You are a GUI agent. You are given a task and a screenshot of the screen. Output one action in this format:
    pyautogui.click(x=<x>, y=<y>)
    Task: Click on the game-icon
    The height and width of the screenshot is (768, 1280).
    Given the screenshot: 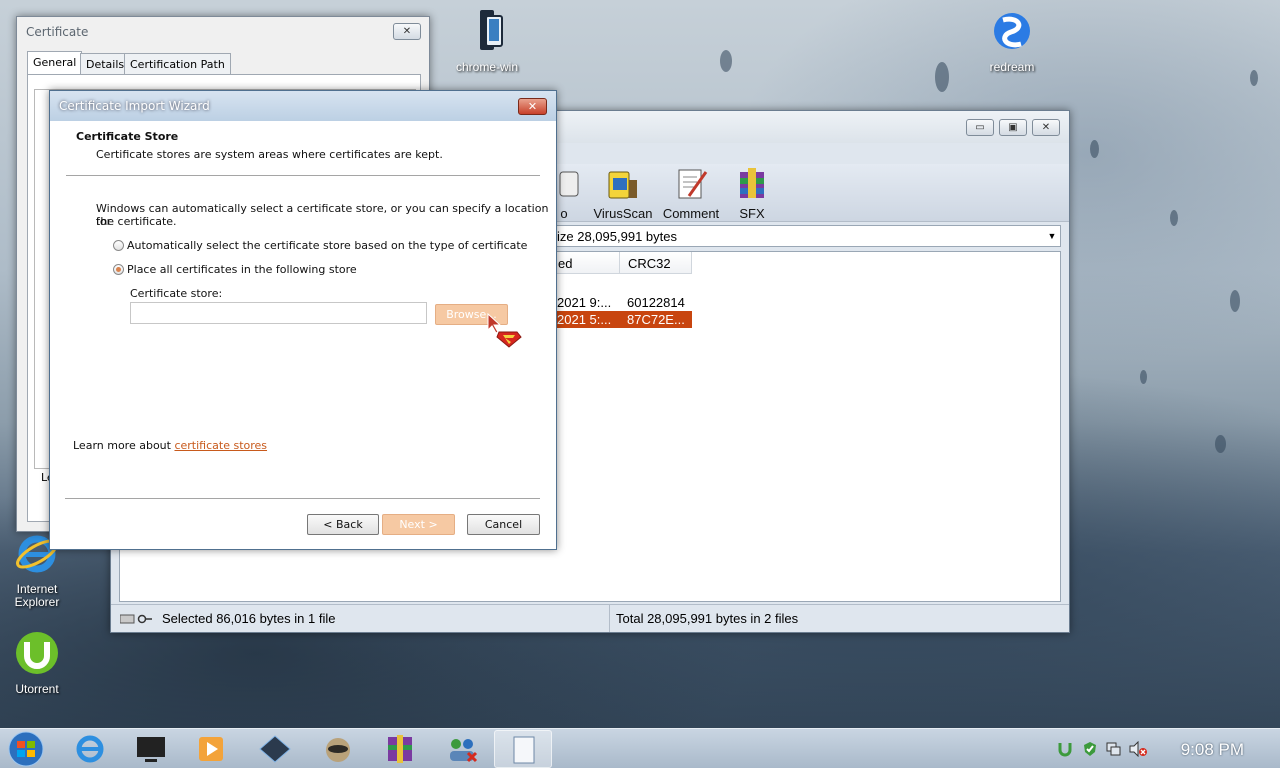 What is the action you would take?
    pyautogui.click(x=275, y=749)
    